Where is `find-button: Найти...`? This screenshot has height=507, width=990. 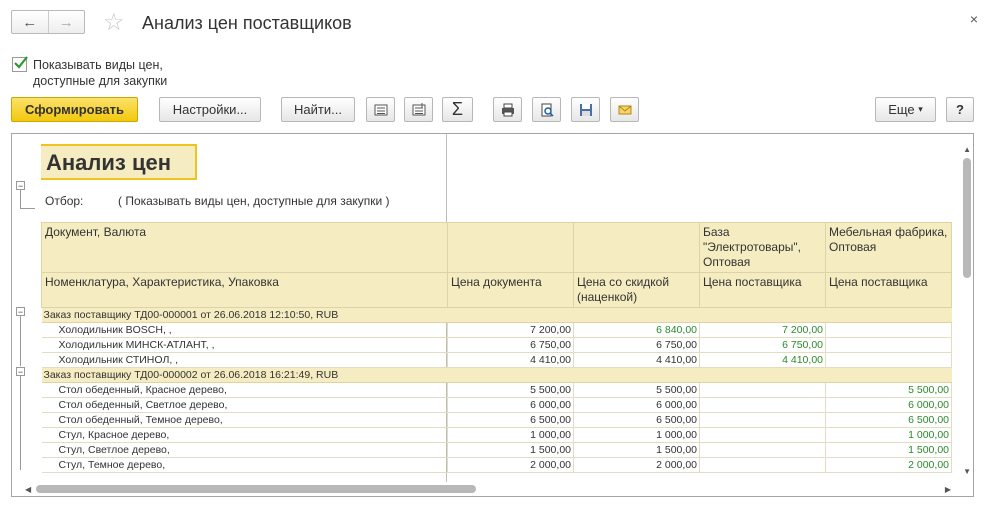
find-button: Найти... is located at coordinates (318, 109).